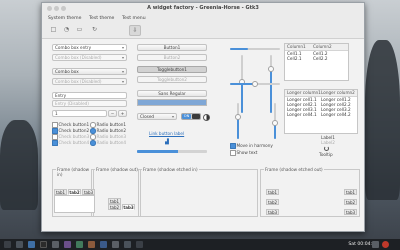  Describe the element at coordinates (238, 128) in the screenshot. I see `vertical-slider-3-fill` at that location.